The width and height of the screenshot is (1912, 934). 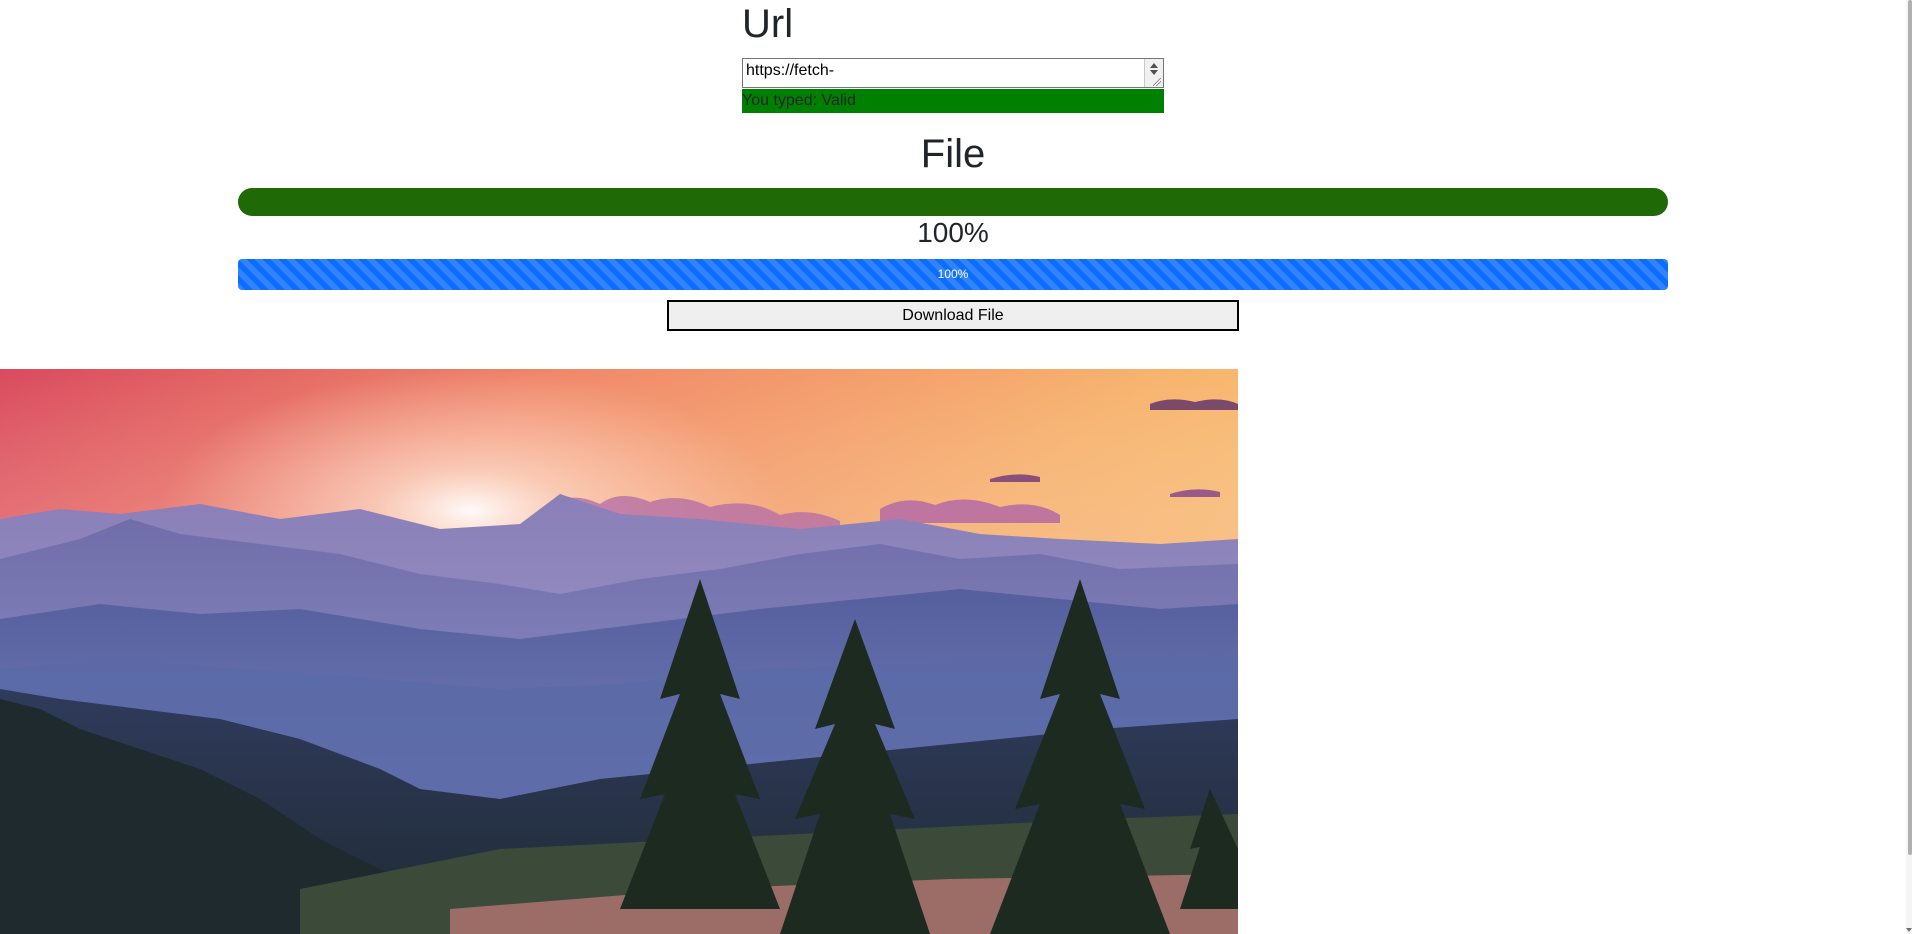 I want to click on download-file-button: Download File, so click(x=953, y=315).